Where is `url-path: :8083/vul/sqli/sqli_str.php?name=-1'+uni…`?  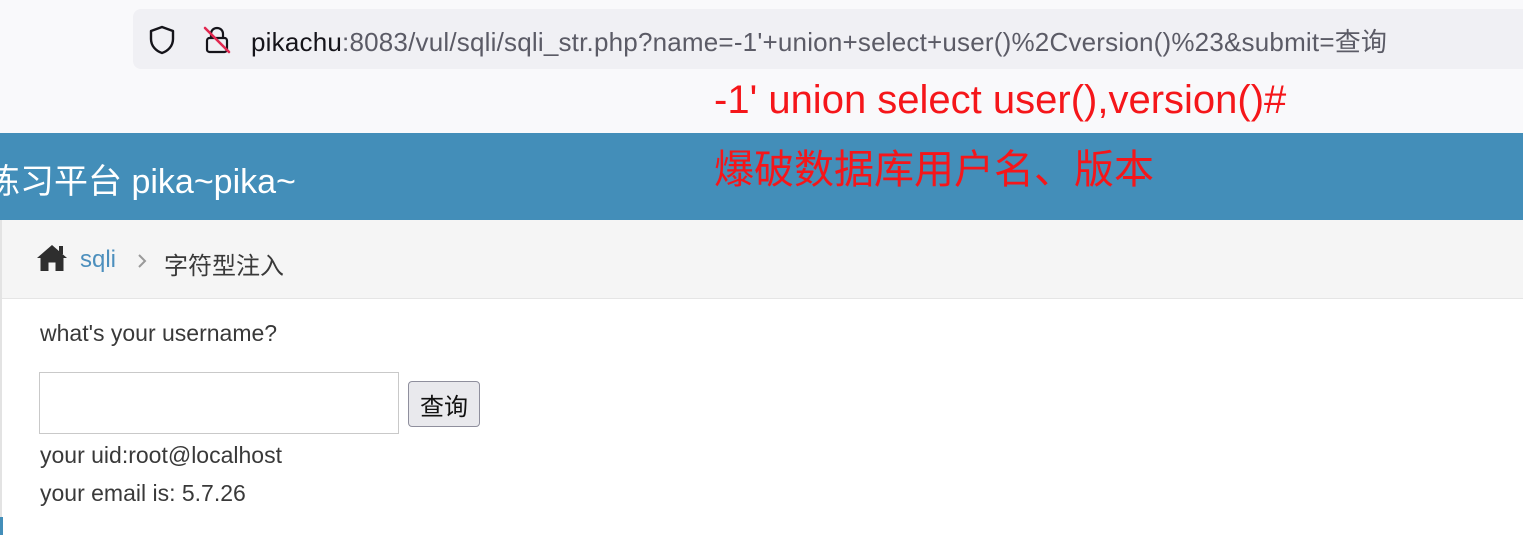 url-path: :8083/vul/sqli/sqli_str.php?name=-1'+uni… is located at coordinates (865, 42).